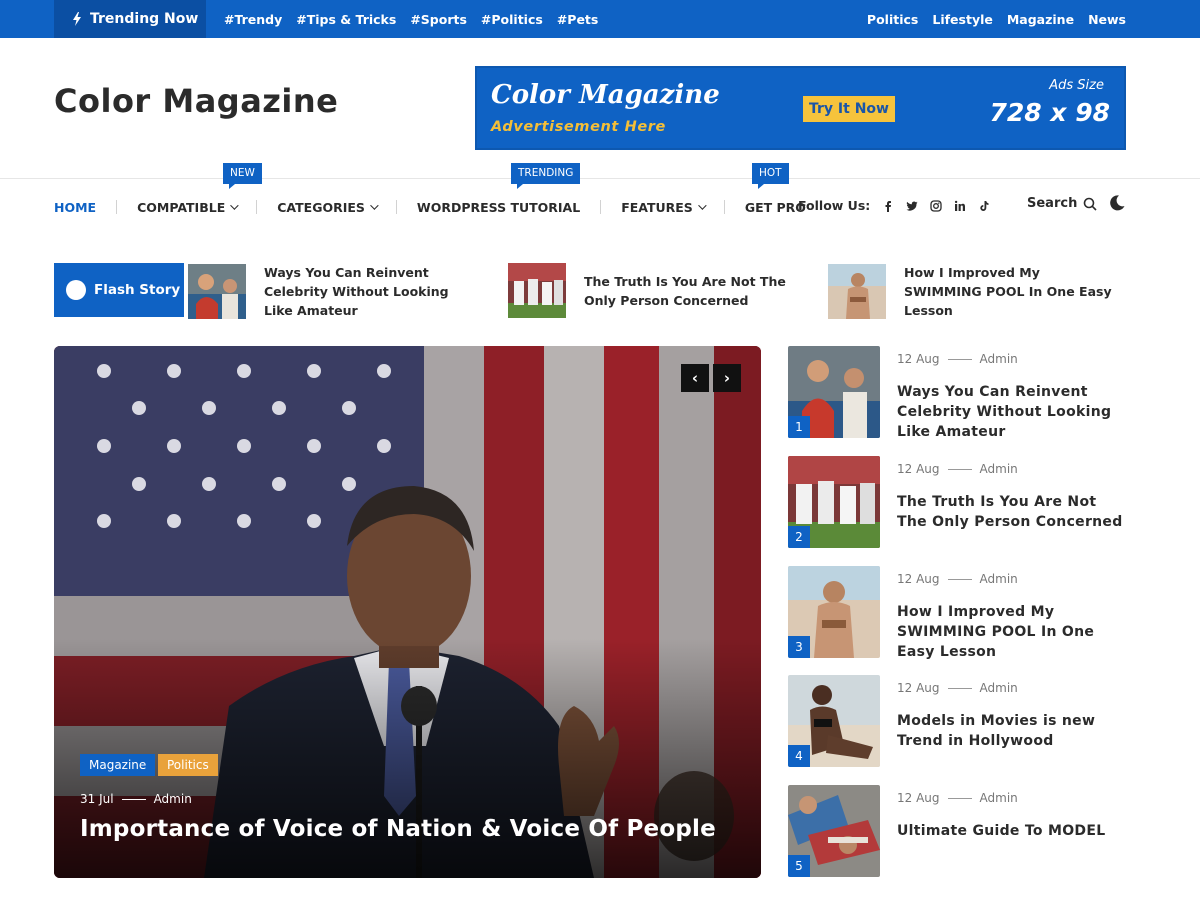  I want to click on flash-story-label: Flash Story, so click(119, 290).